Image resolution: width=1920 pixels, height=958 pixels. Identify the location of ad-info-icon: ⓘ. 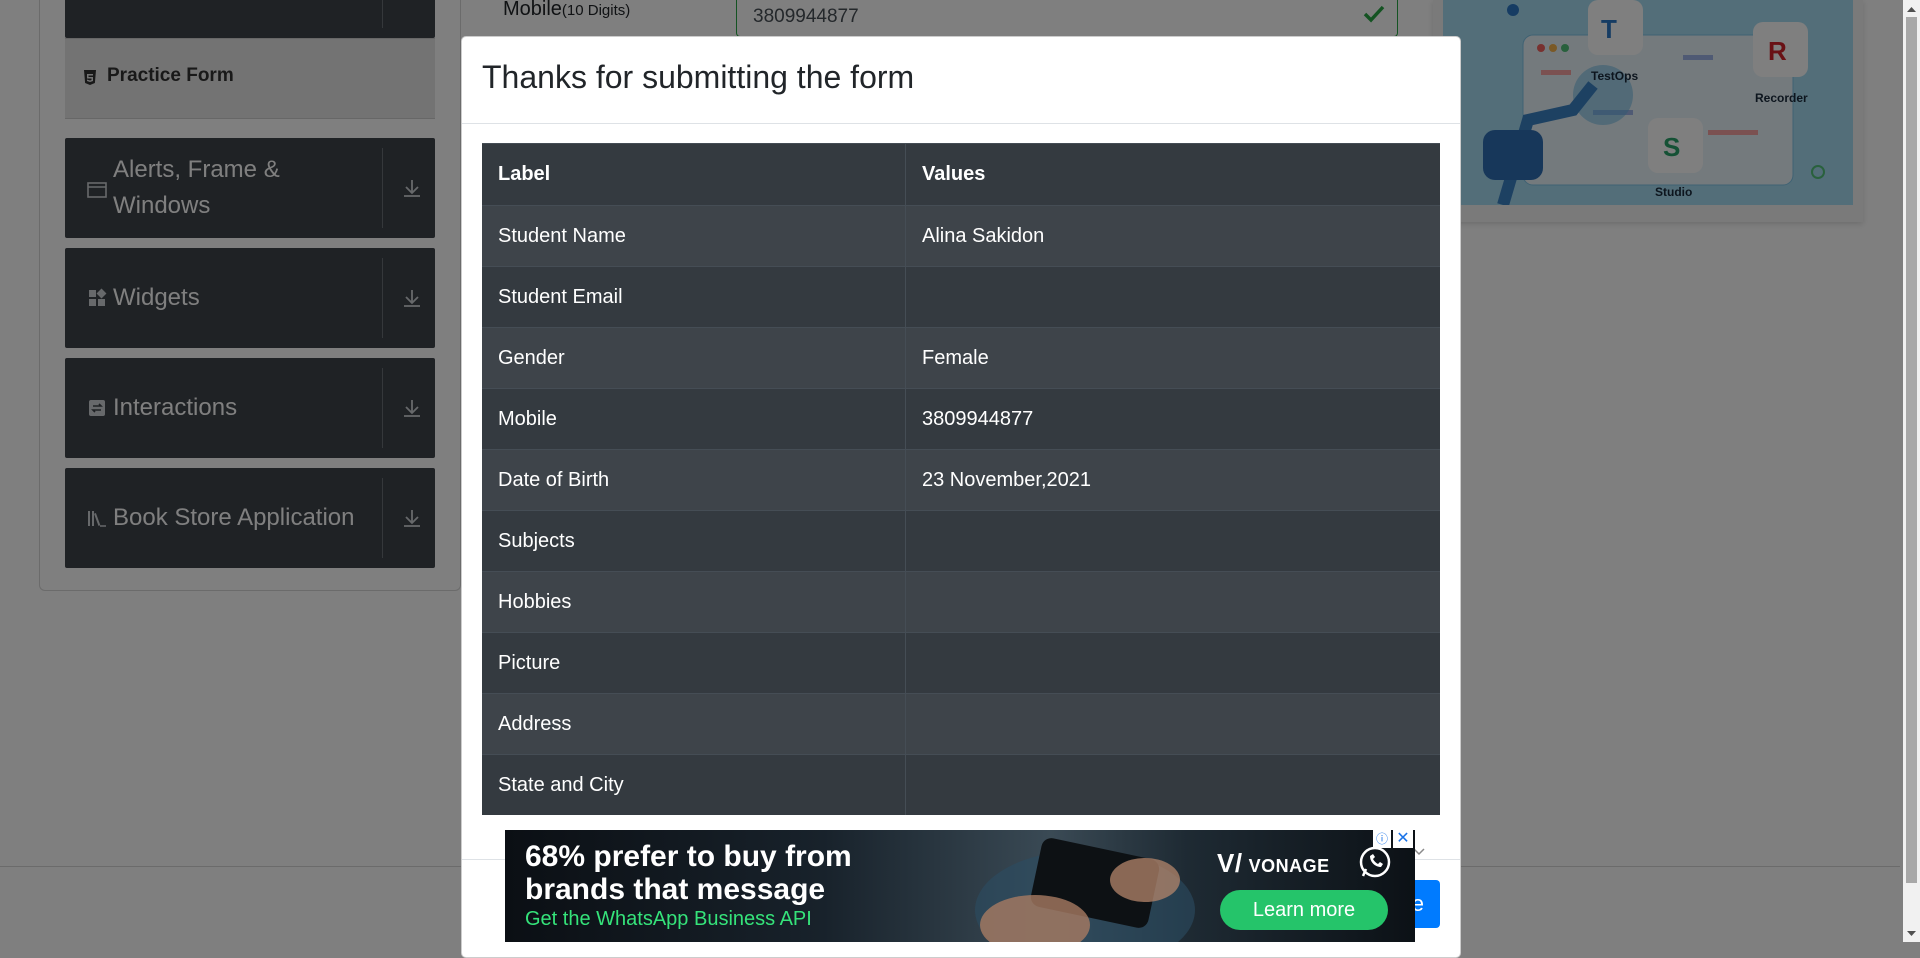
(1382, 839).